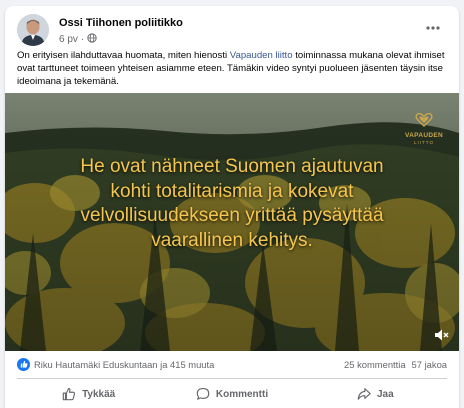  What do you see at coordinates (69, 394) in the screenshot?
I see `thumbs-up-icon` at bounding box center [69, 394].